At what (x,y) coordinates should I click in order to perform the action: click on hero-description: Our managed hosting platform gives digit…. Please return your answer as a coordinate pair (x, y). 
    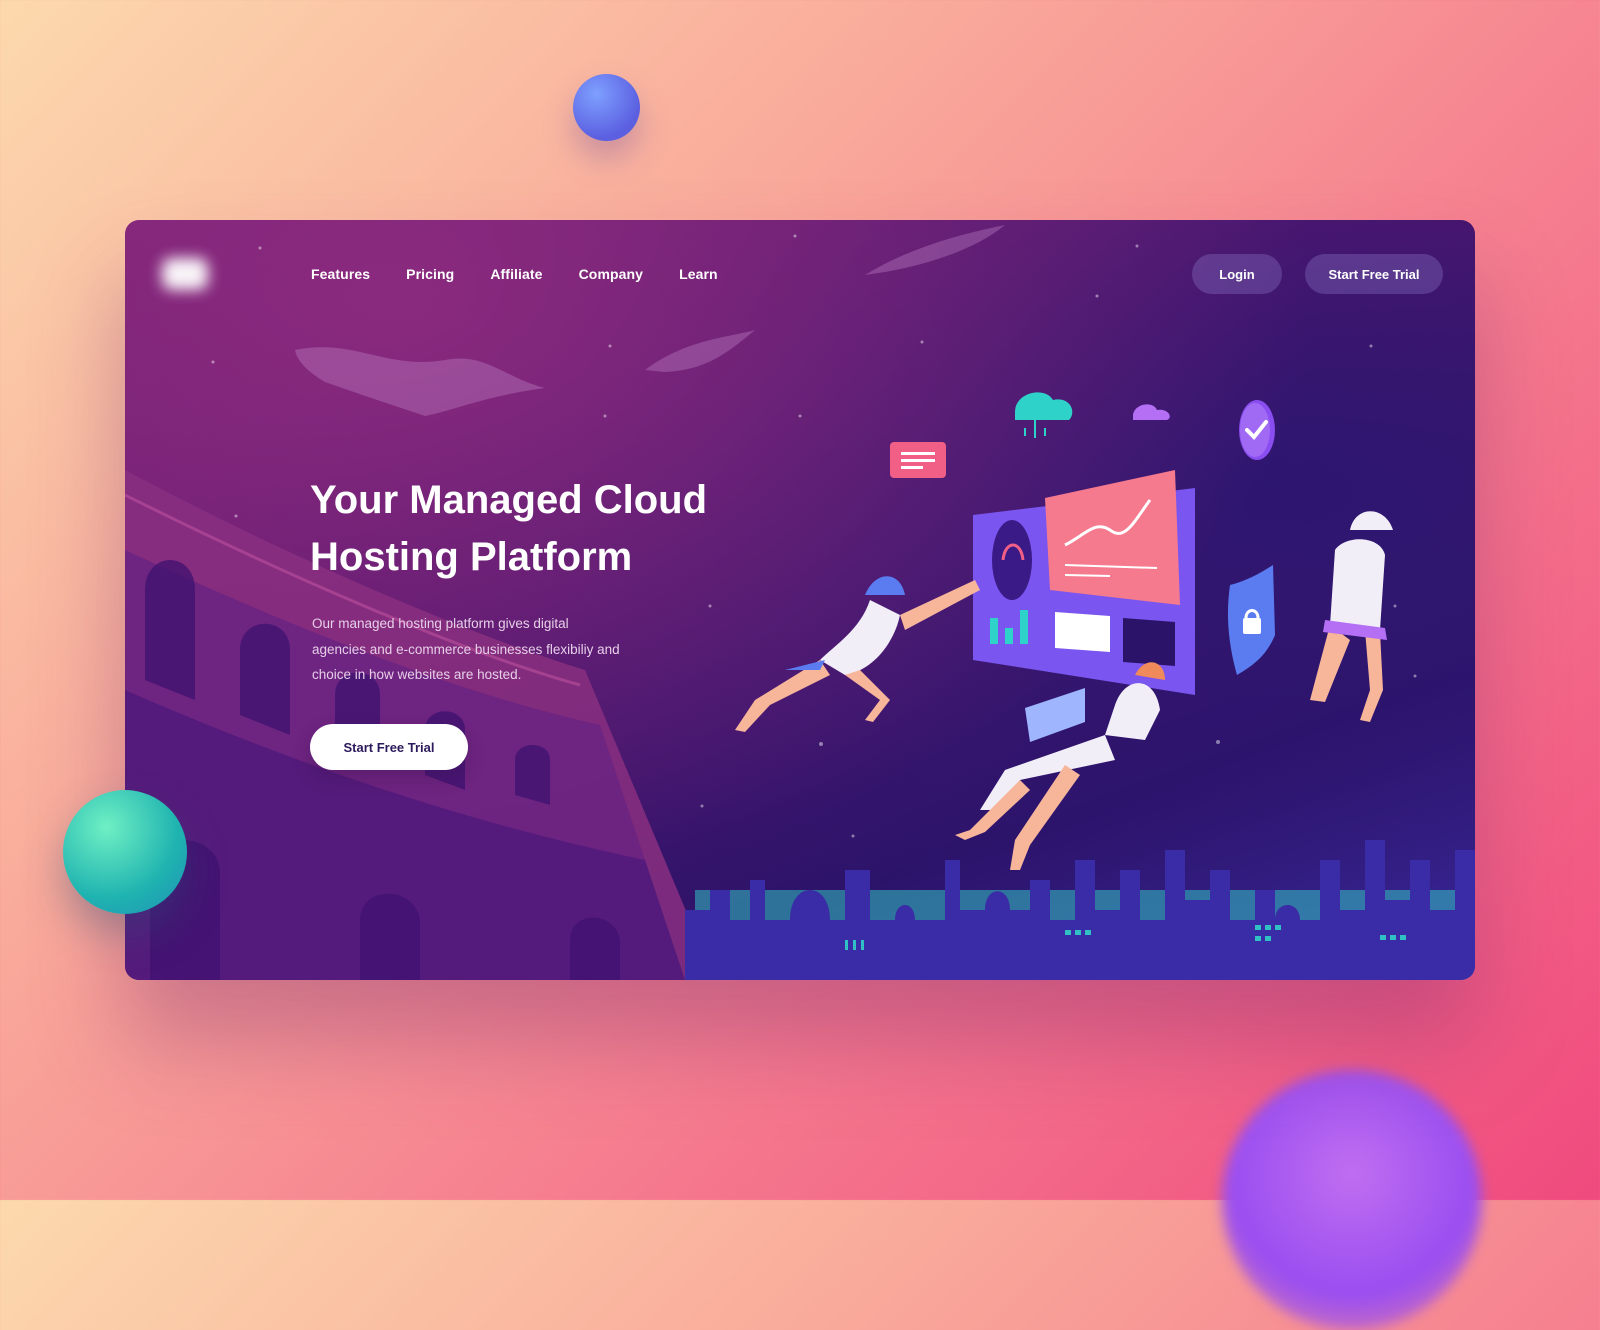
    Looking at the image, I should click on (466, 649).